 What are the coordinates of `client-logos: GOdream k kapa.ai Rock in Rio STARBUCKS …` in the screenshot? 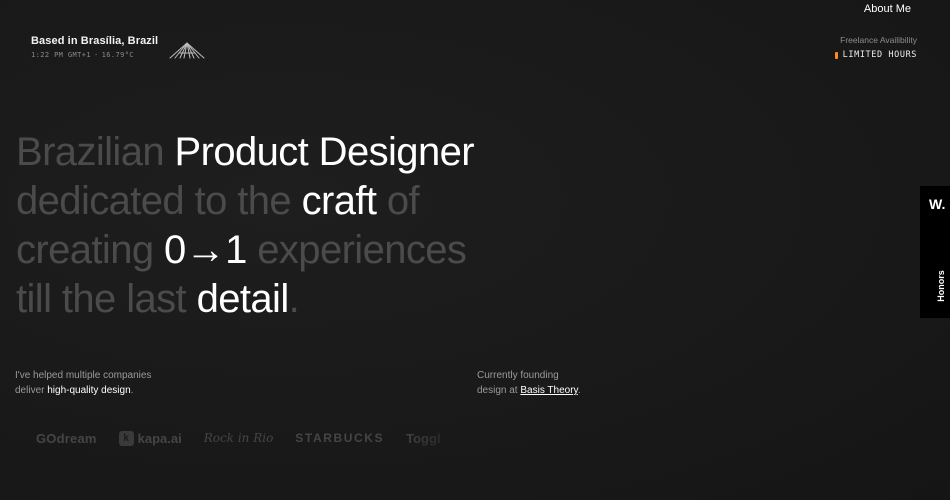 It's located at (251, 438).